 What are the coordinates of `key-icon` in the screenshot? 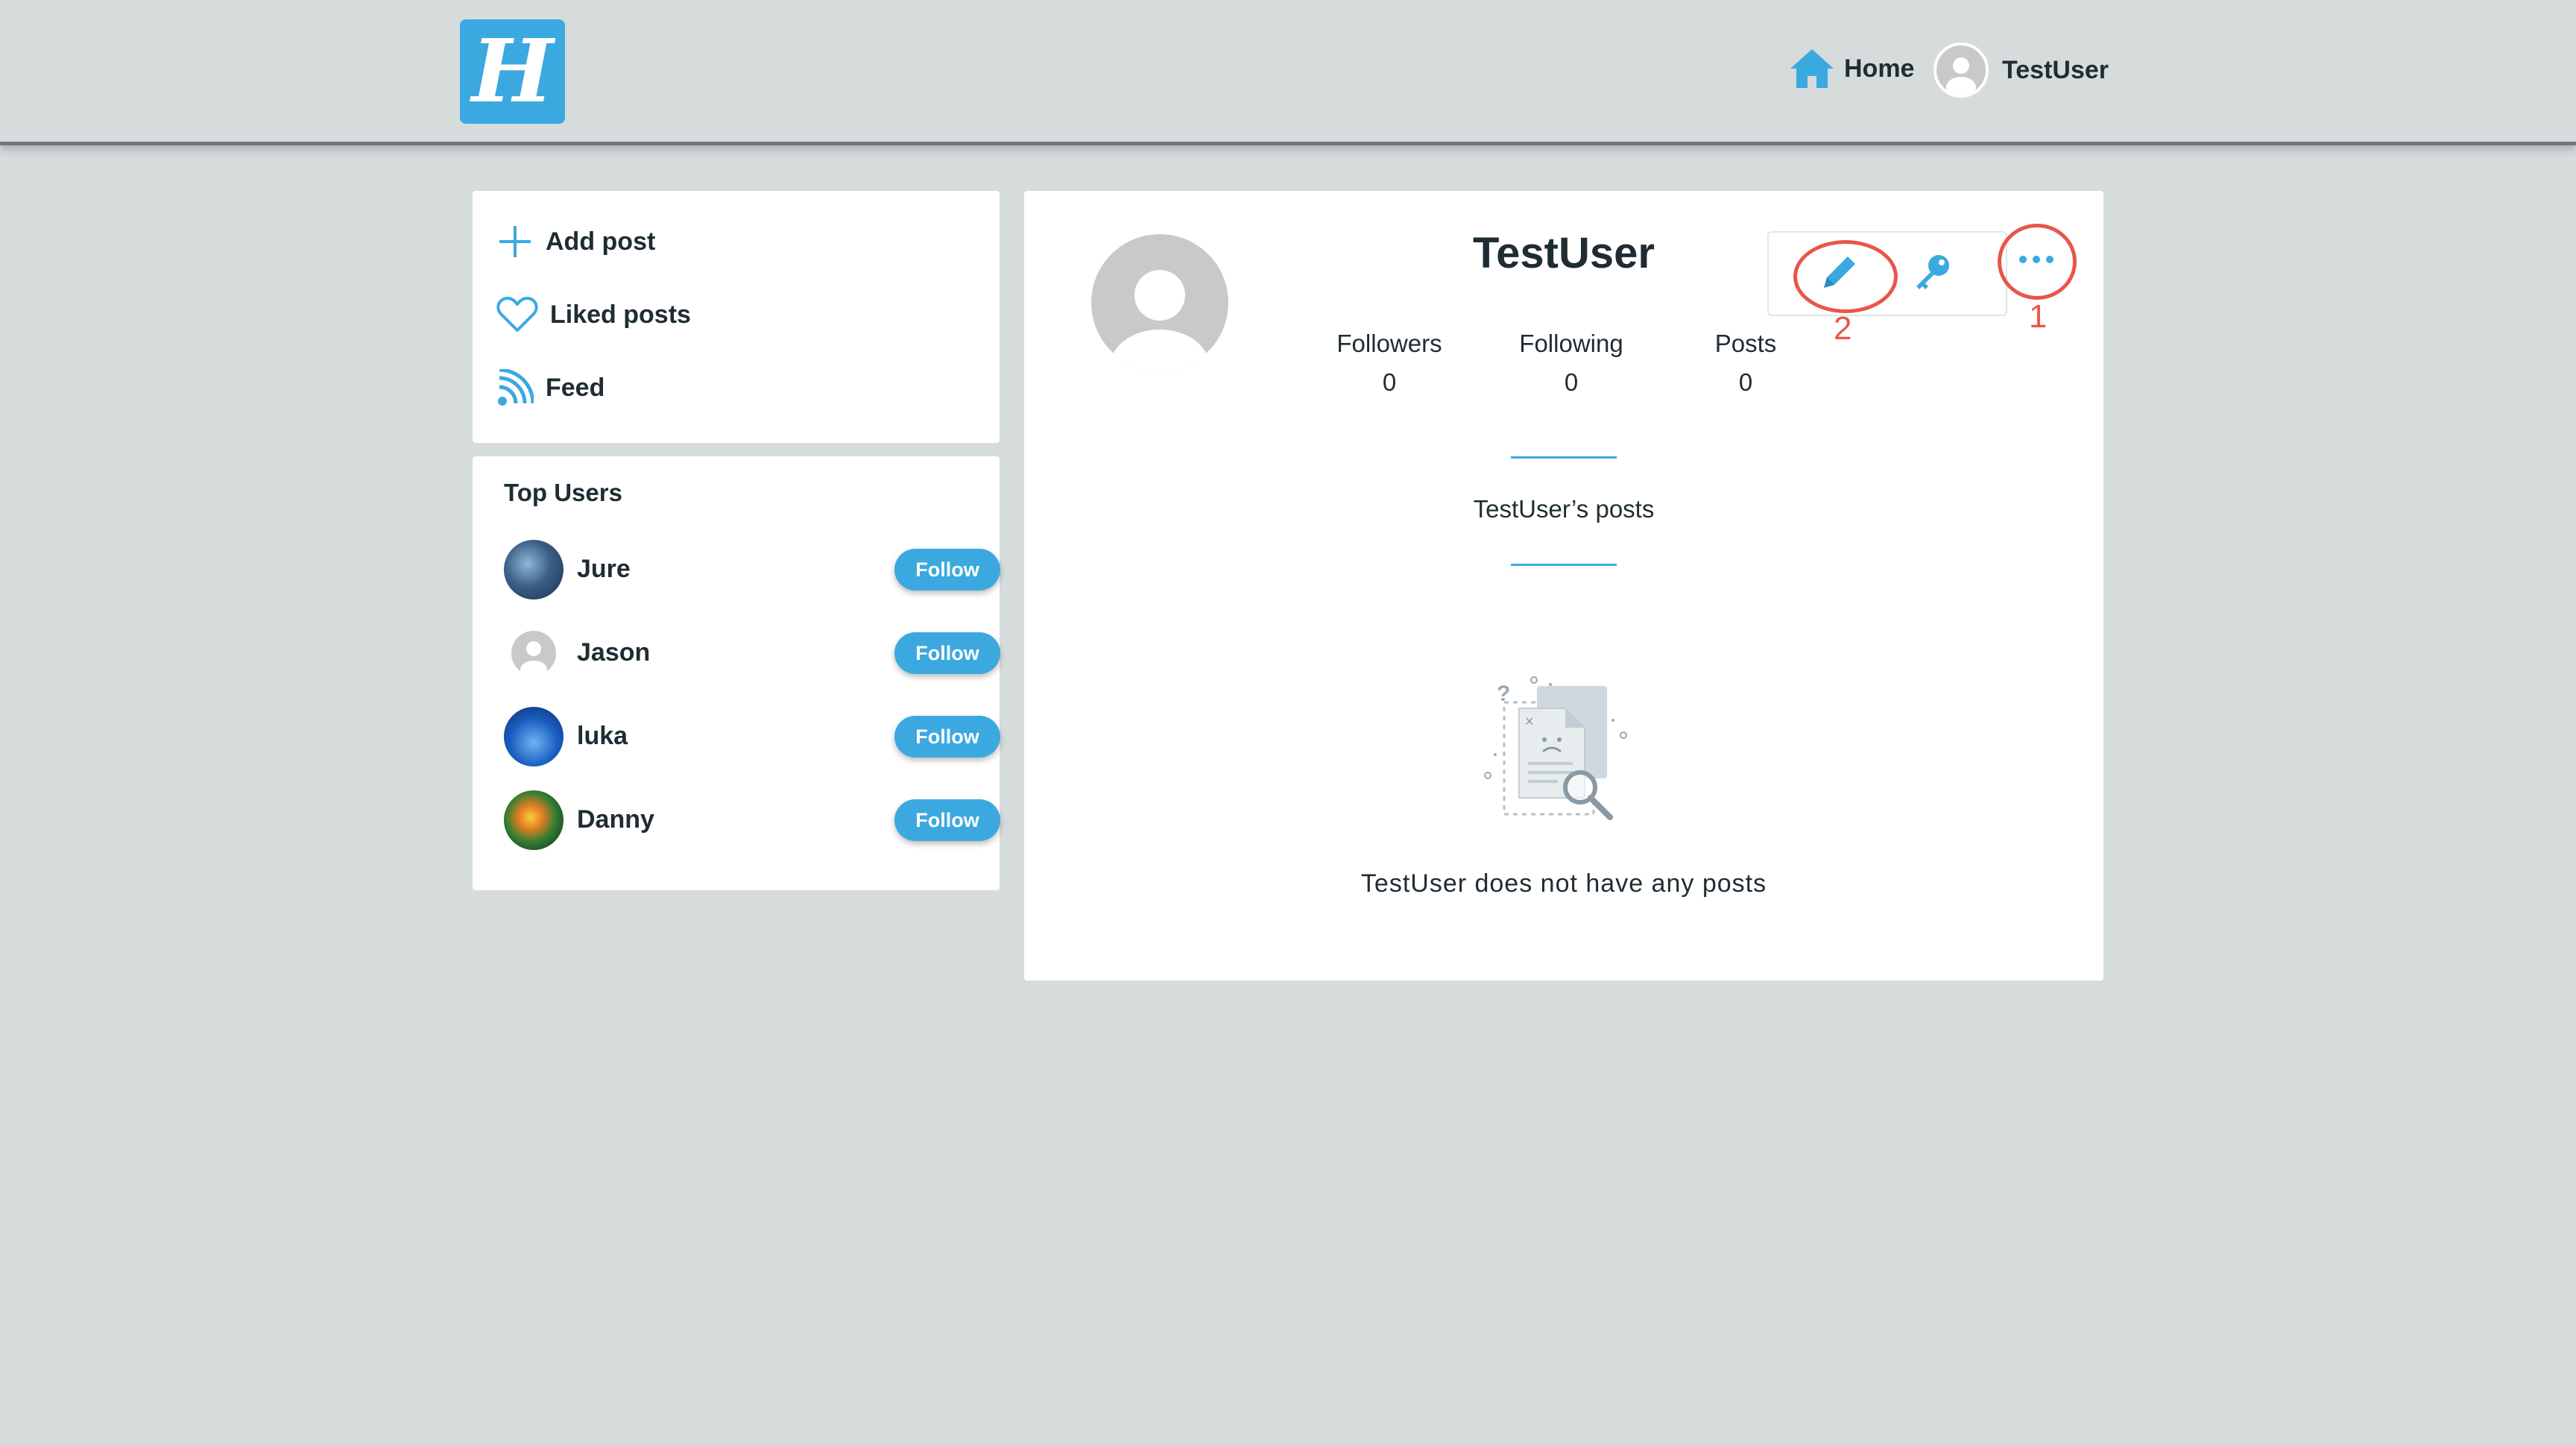 It's located at (1933, 273).